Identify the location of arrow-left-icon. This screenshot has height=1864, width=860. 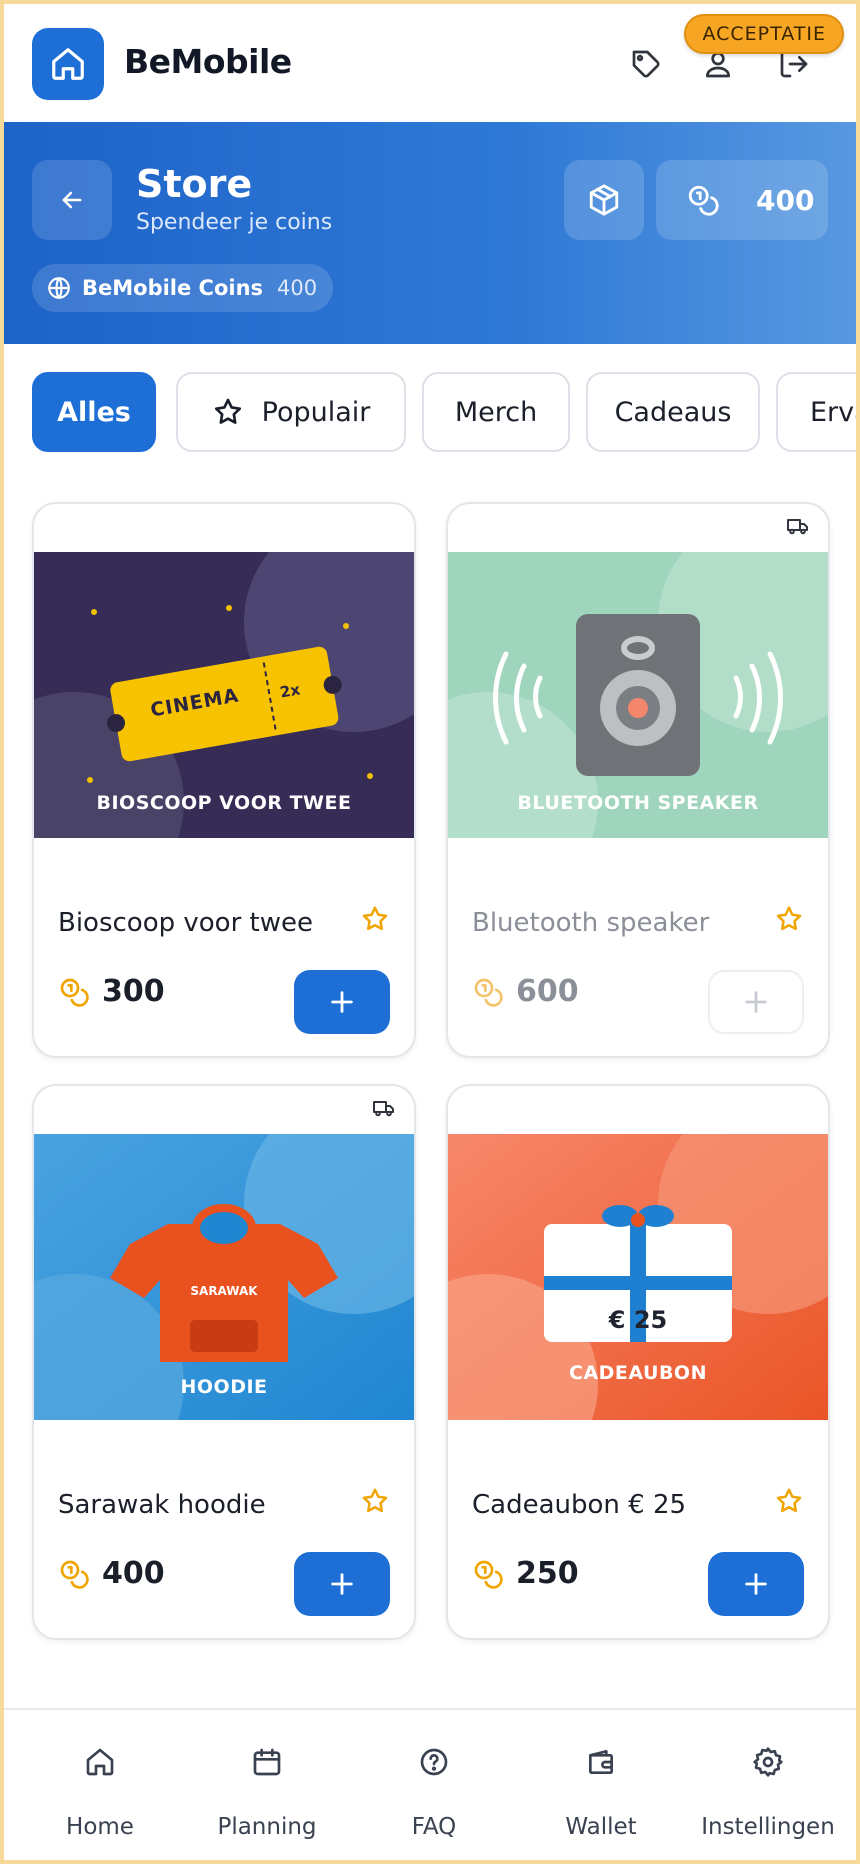
(72, 200).